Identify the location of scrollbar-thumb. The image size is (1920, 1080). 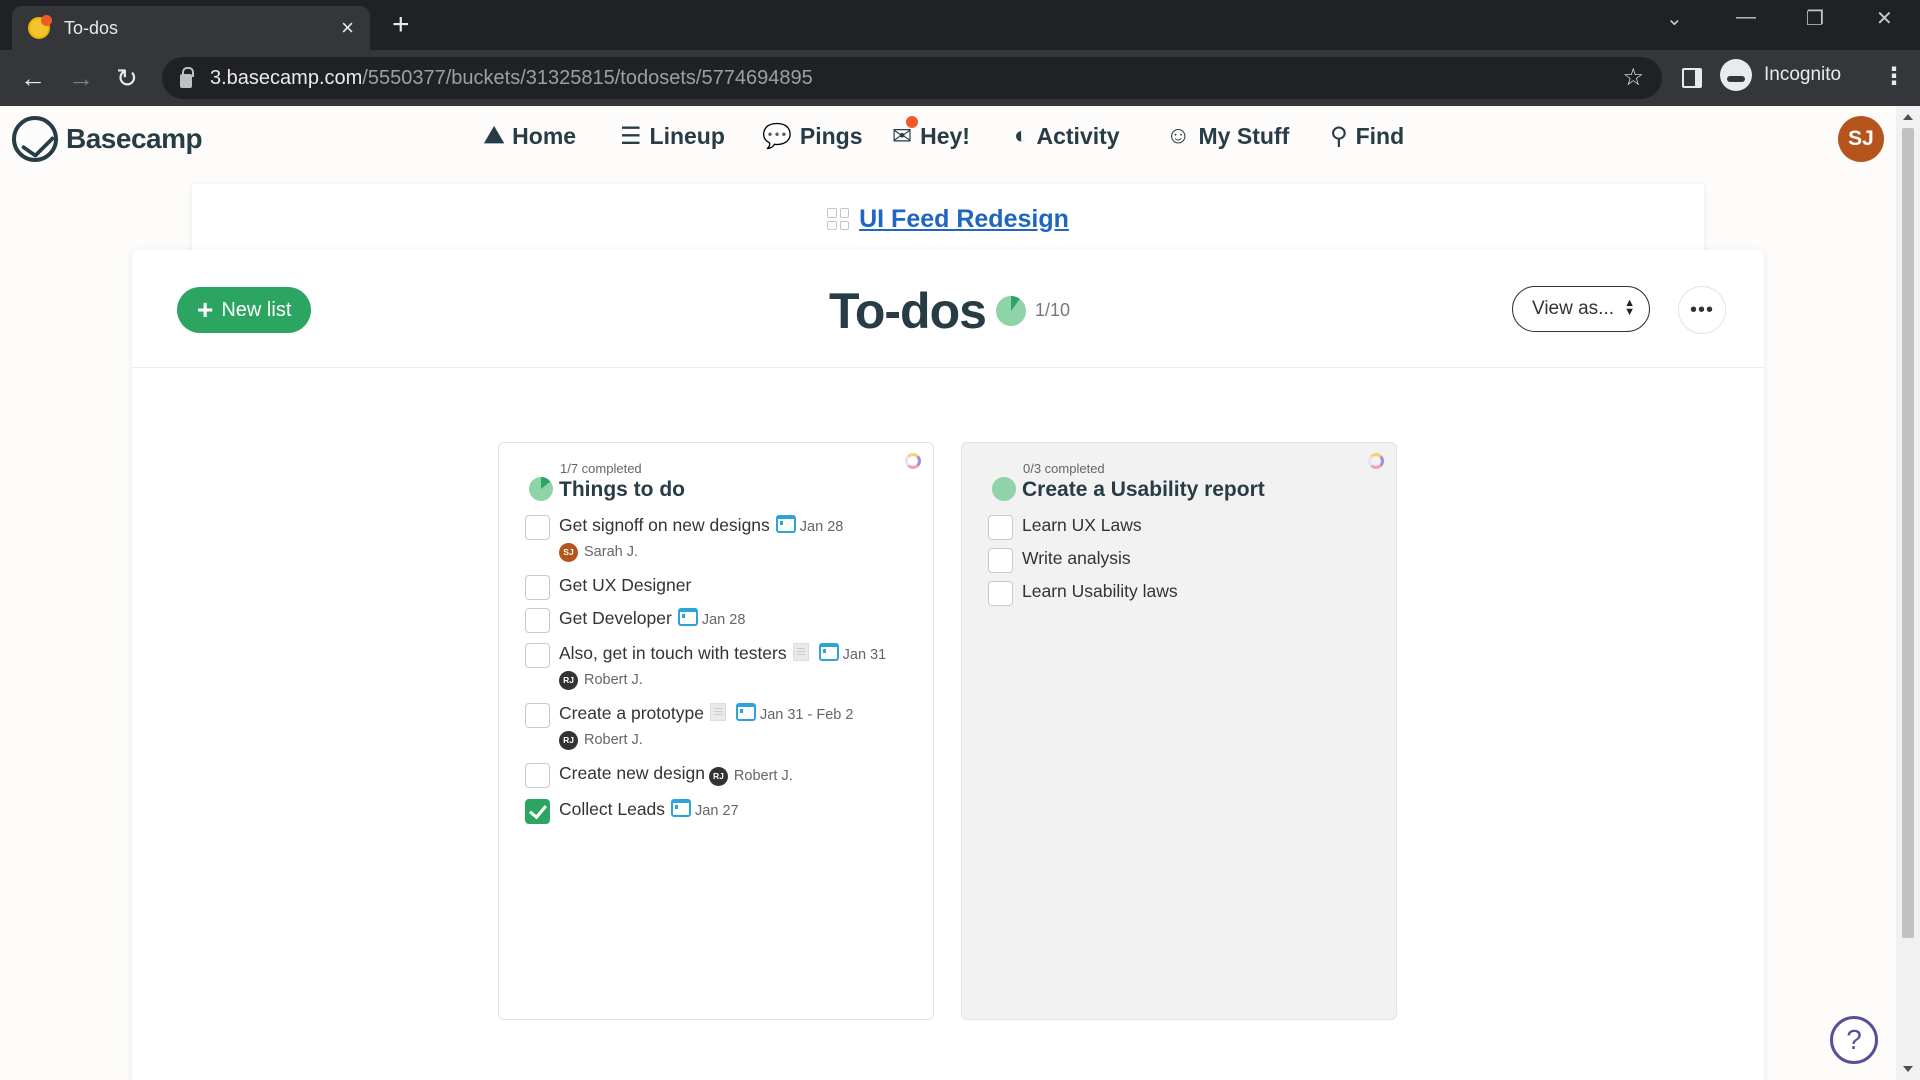
(1908, 533).